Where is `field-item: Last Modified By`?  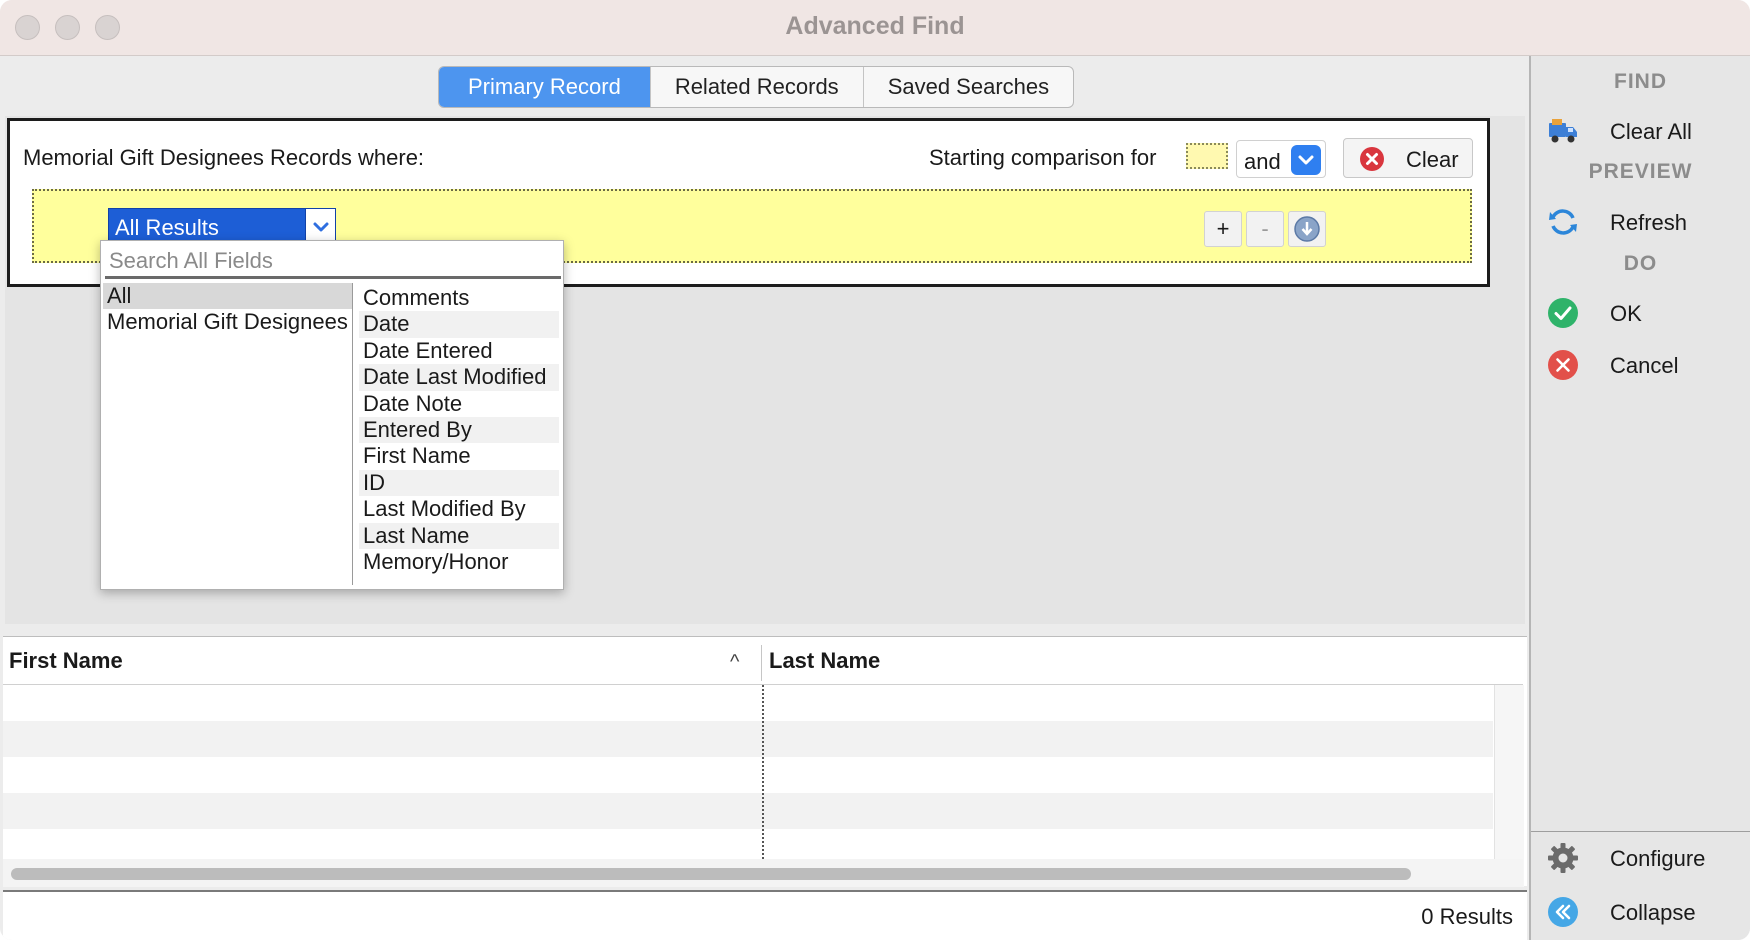 field-item: Last Modified By is located at coordinates (459, 509).